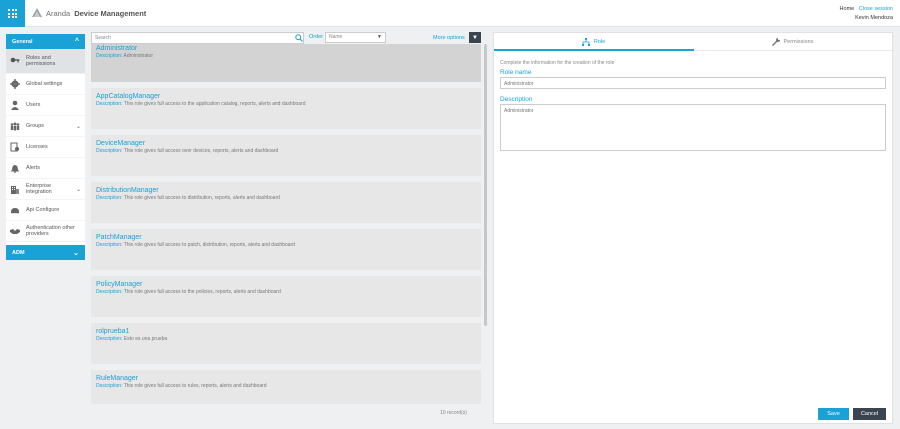  Describe the element at coordinates (693, 83) in the screenshot. I see `role-name-field: Administrator` at that location.